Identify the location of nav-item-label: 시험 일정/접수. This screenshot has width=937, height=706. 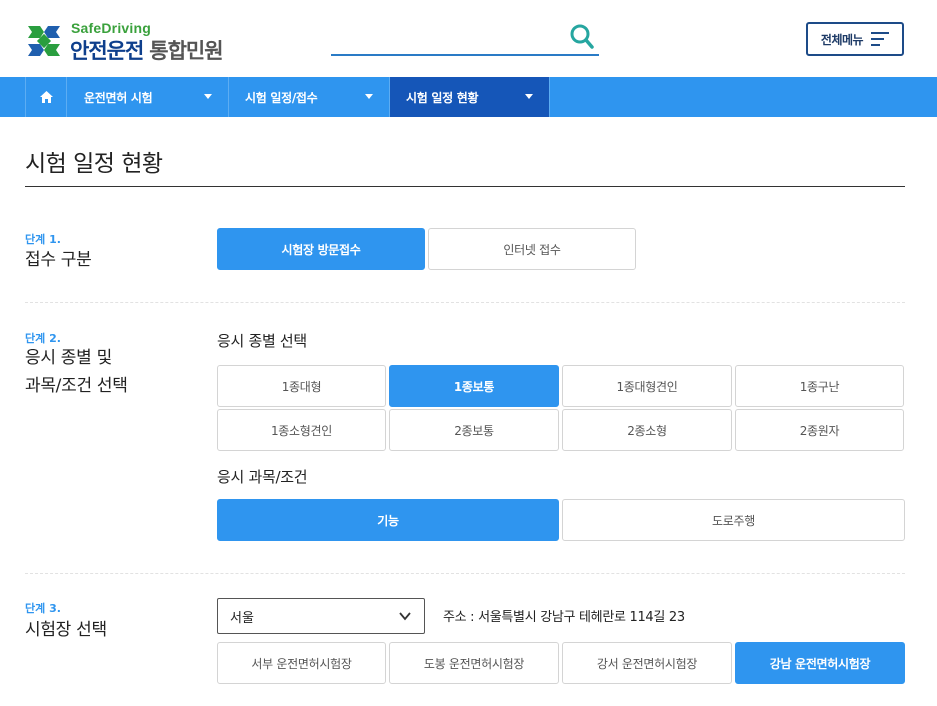
(281, 97).